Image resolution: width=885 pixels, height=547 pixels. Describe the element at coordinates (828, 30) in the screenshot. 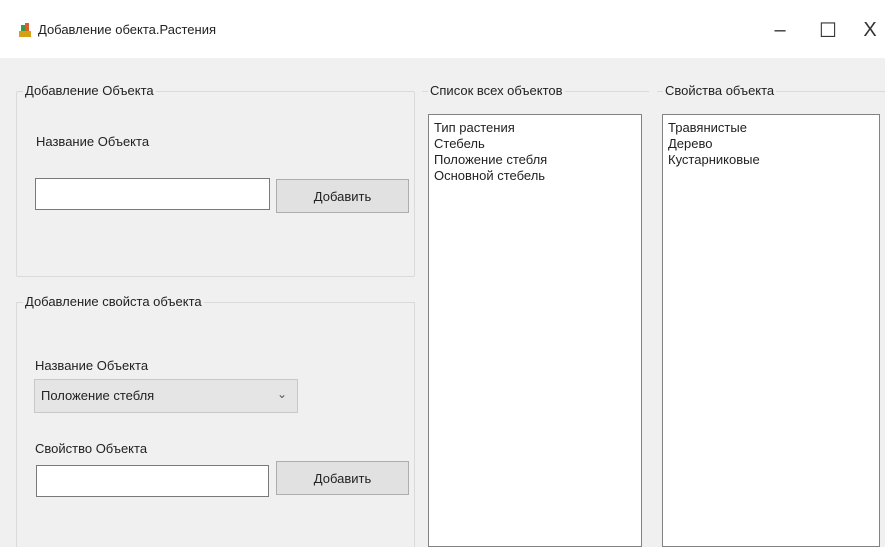

I see `maximize-button: ☐` at that location.